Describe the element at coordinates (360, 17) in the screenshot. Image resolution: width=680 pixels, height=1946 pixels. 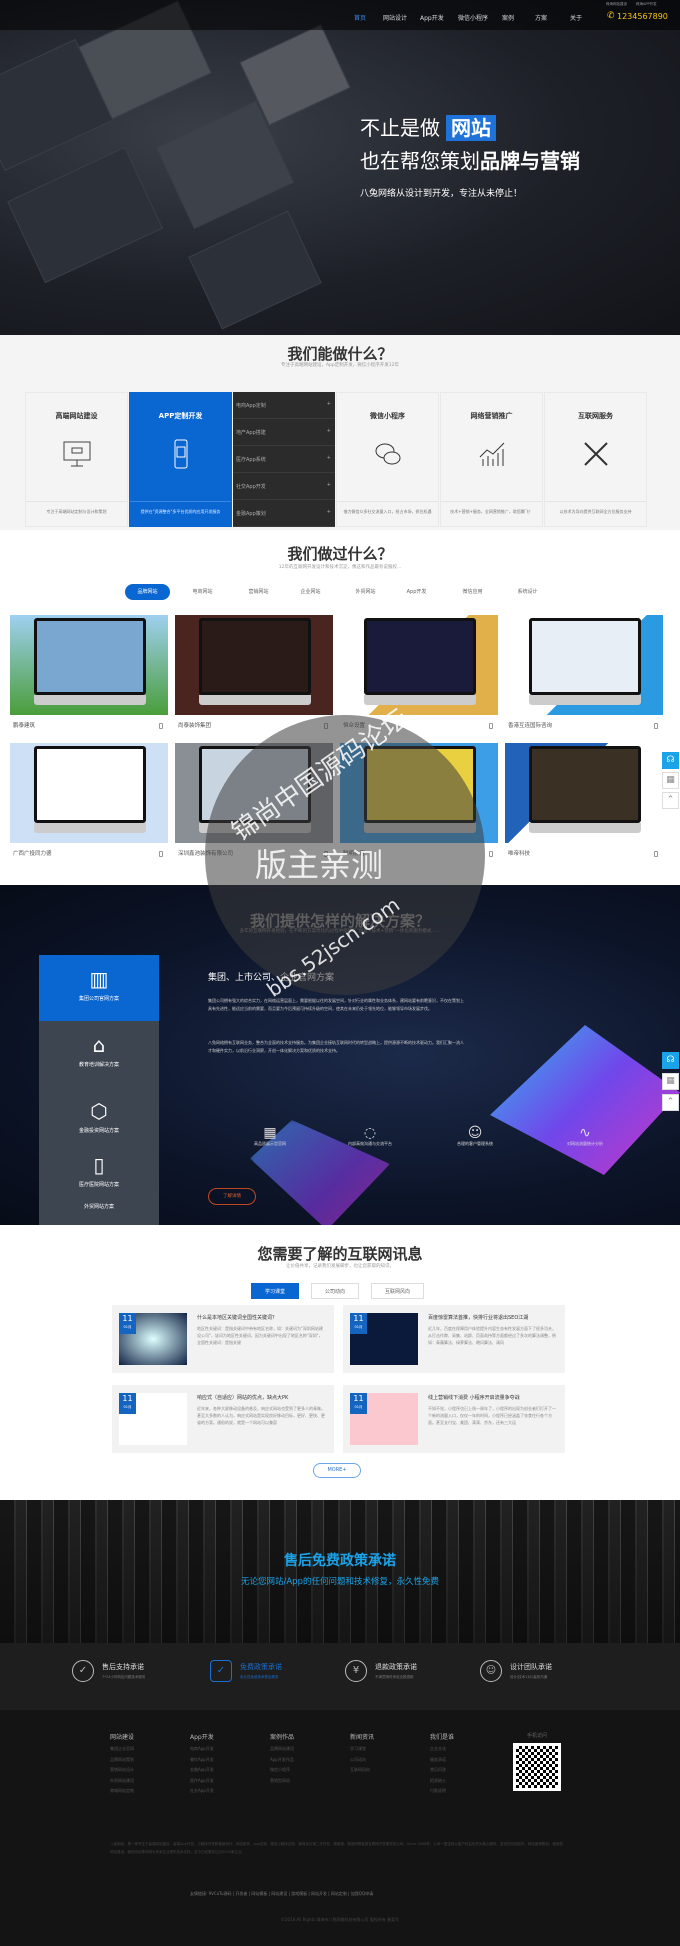
I see `nav-home: 首页` at that location.